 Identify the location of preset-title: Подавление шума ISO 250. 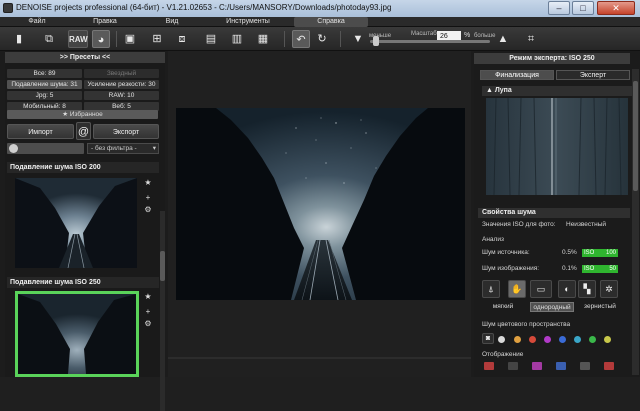
(83, 282).